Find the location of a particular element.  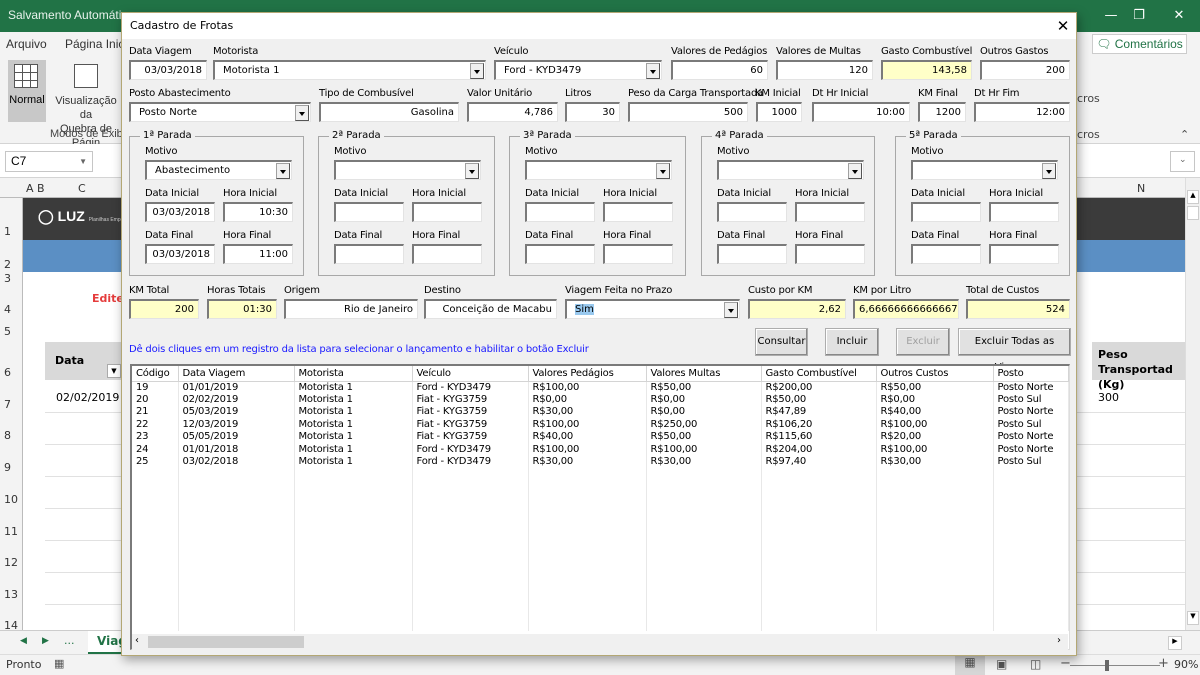

normal-view-button: Normal is located at coordinates (27, 91).